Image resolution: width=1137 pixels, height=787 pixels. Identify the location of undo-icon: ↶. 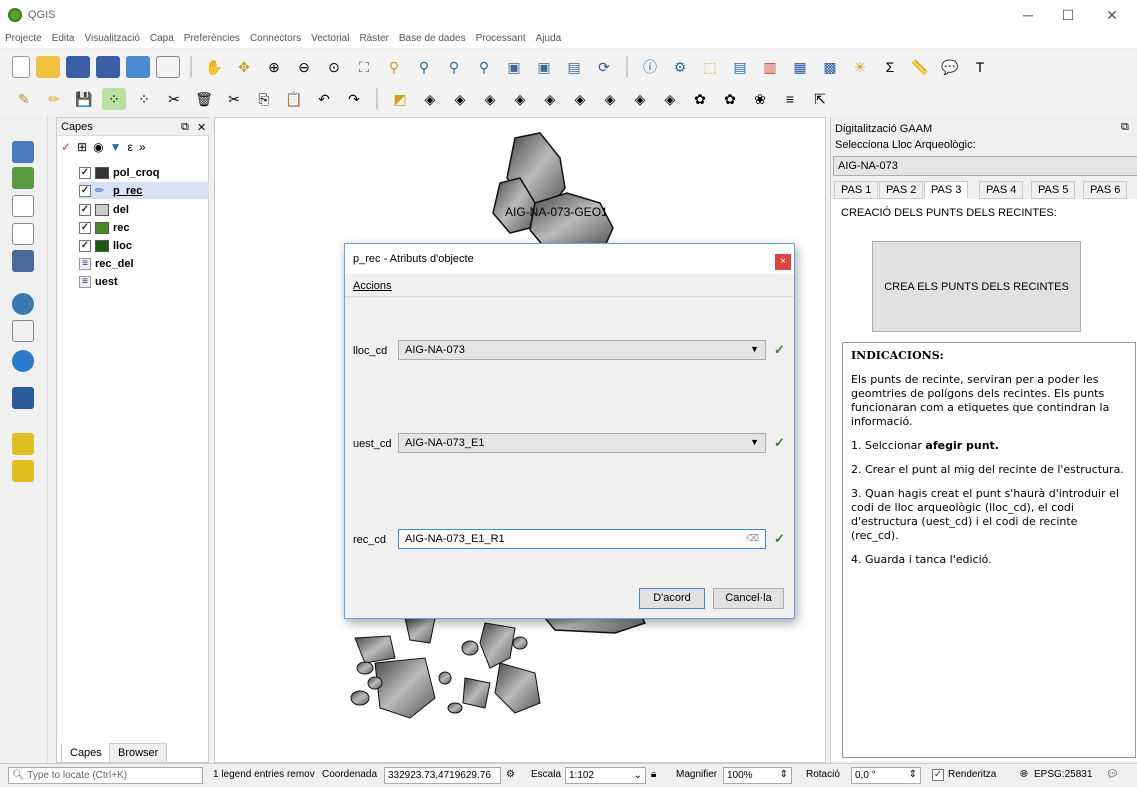
(324, 99).